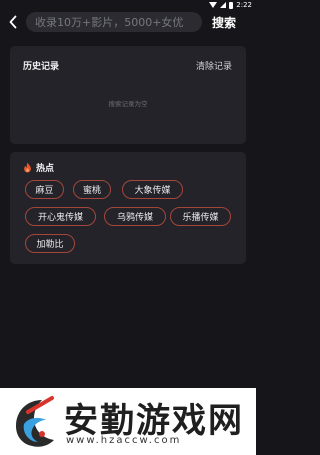 The image size is (320, 455). I want to click on site-logo-icon, so click(35, 421).